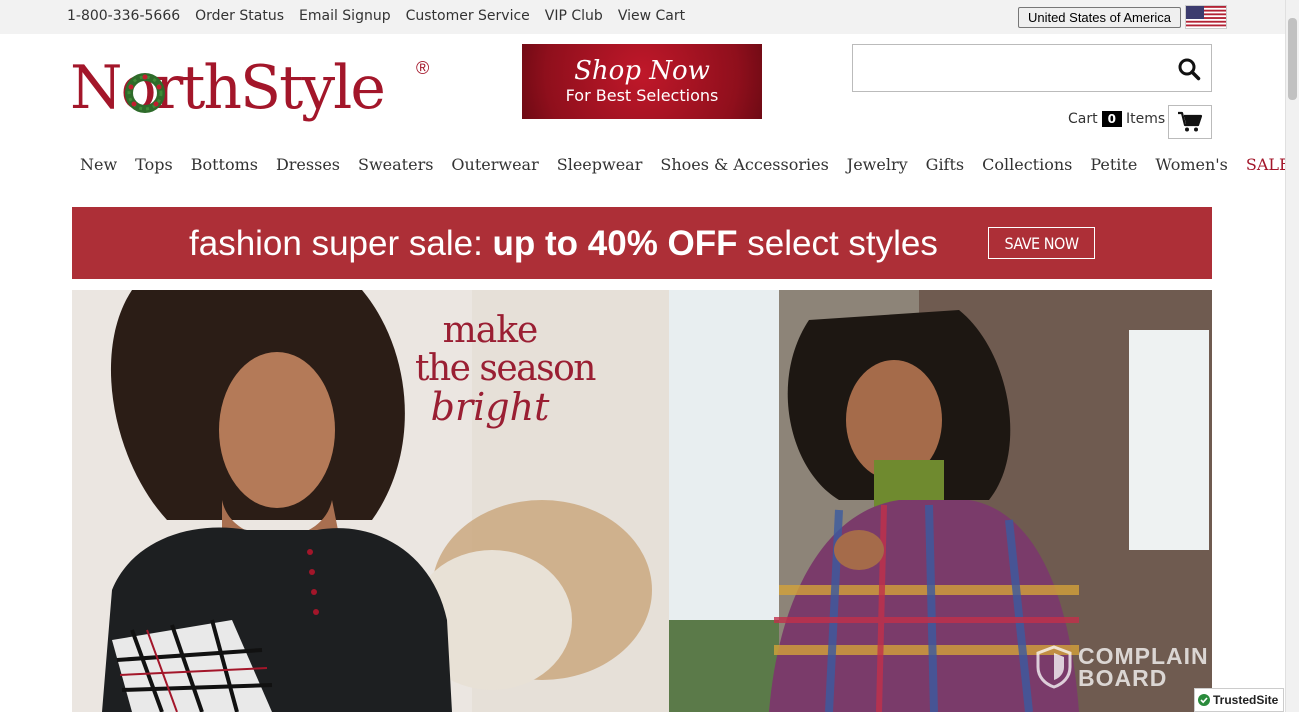  What do you see at coordinates (98, 164) in the screenshot?
I see `nav-new: New` at bounding box center [98, 164].